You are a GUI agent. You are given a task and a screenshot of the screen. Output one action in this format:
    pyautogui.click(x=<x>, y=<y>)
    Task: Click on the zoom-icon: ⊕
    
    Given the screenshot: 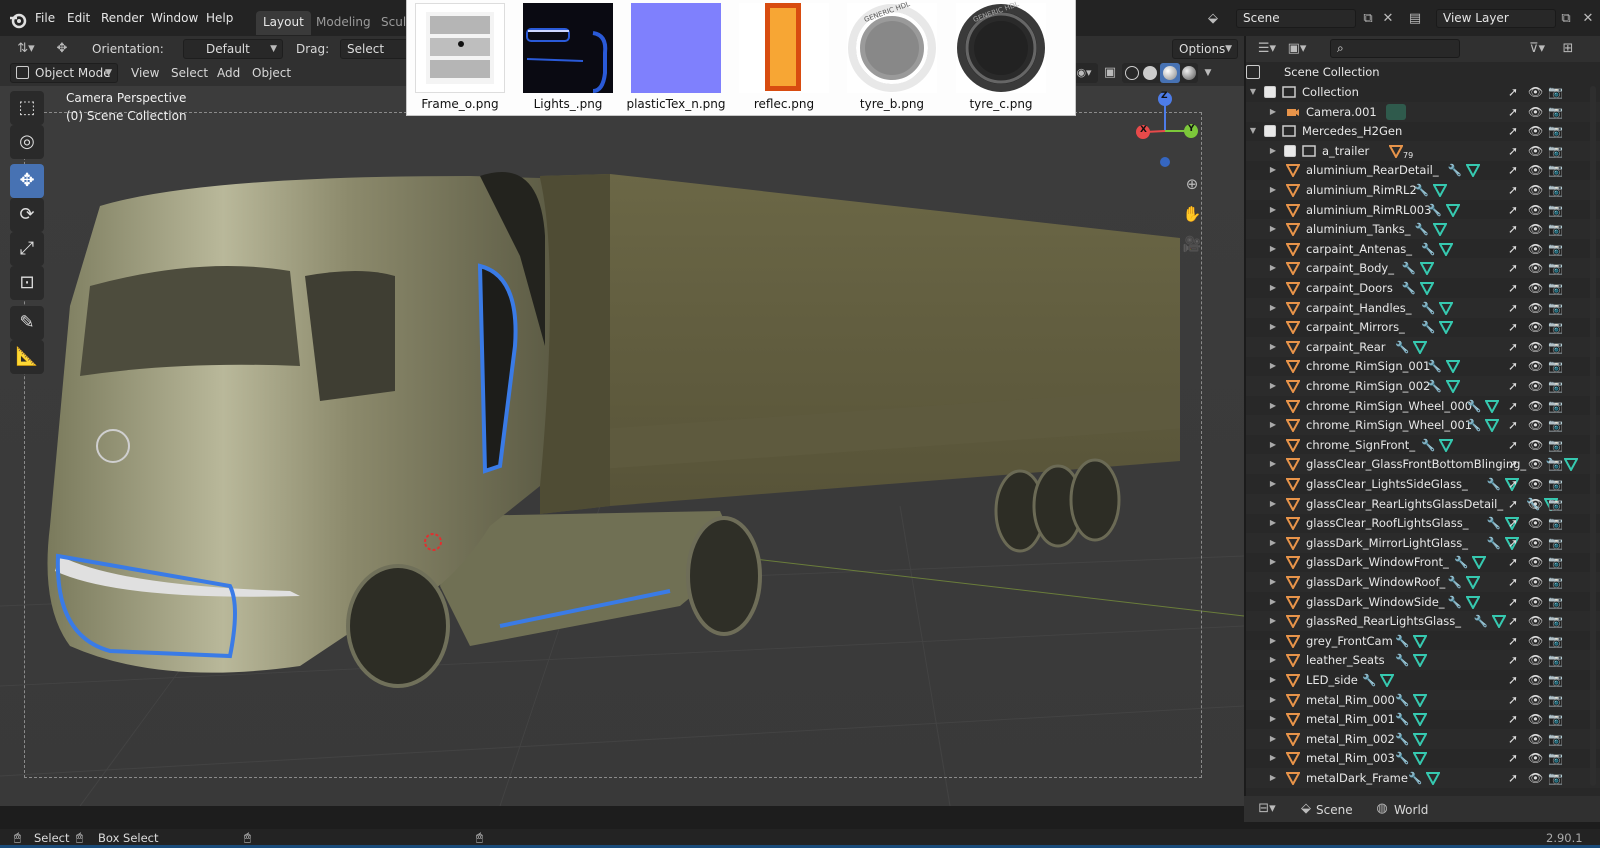 What is the action you would take?
    pyautogui.click(x=1192, y=184)
    